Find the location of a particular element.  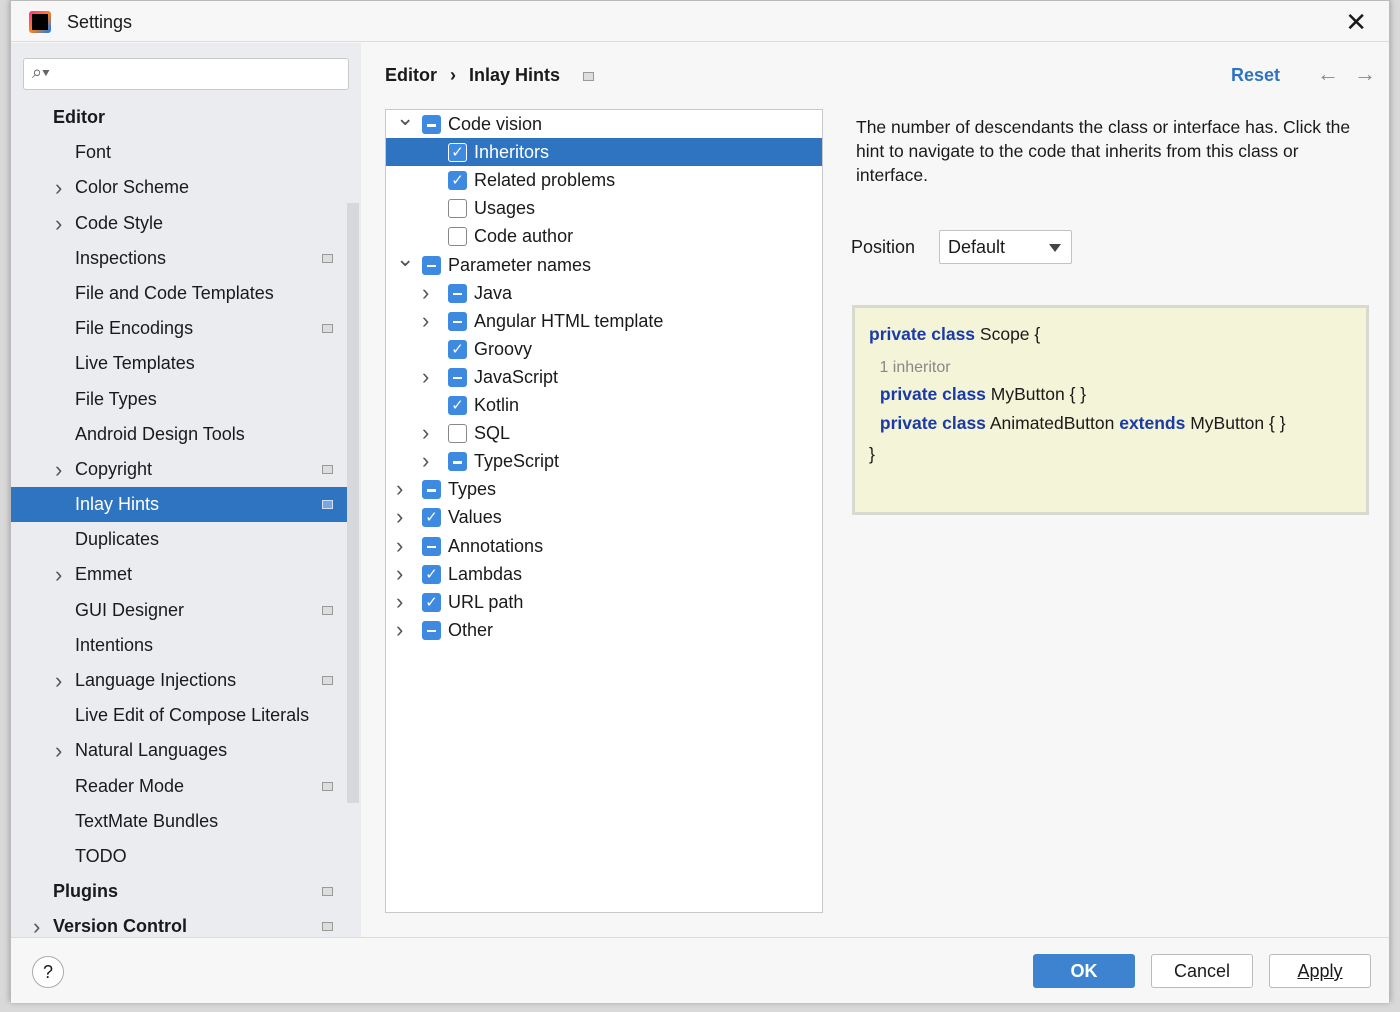

cancel-button: Cancel is located at coordinates (1202, 971).